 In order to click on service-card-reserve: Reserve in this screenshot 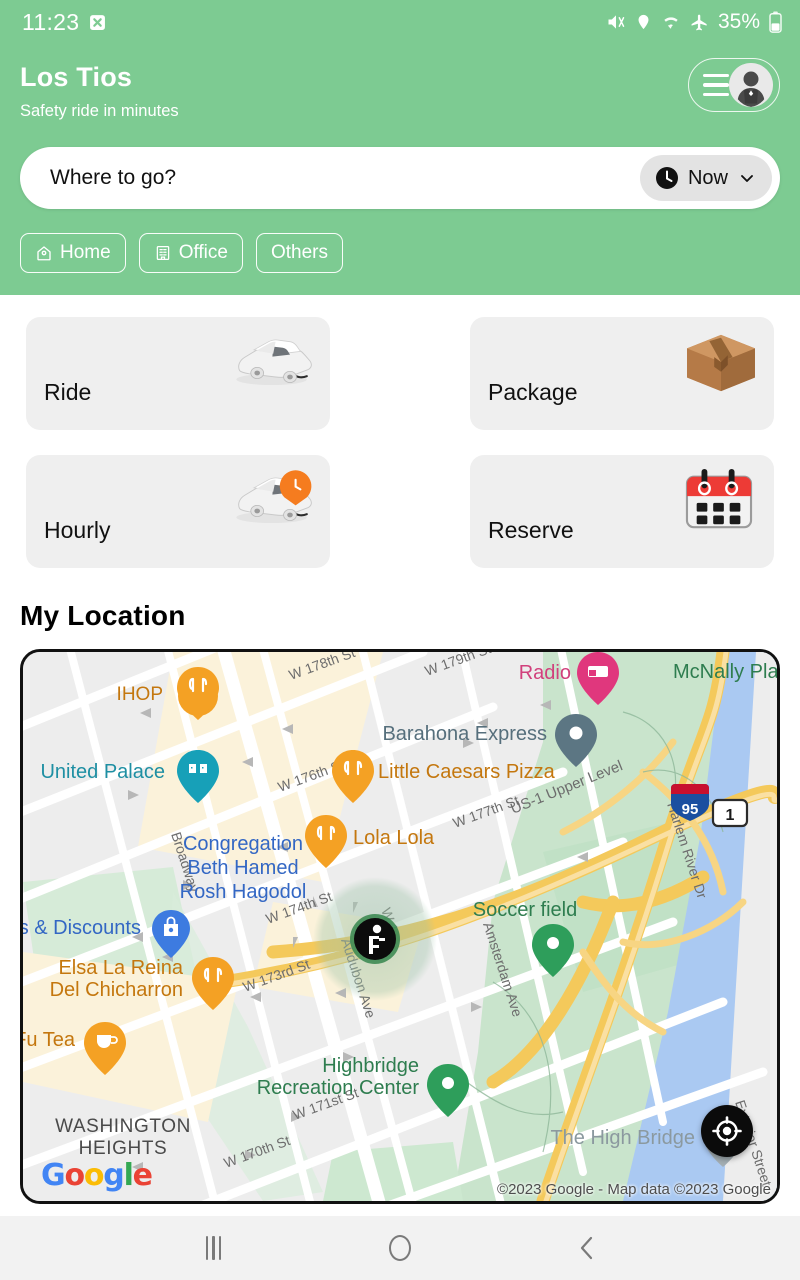, I will do `click(622, 512)`.